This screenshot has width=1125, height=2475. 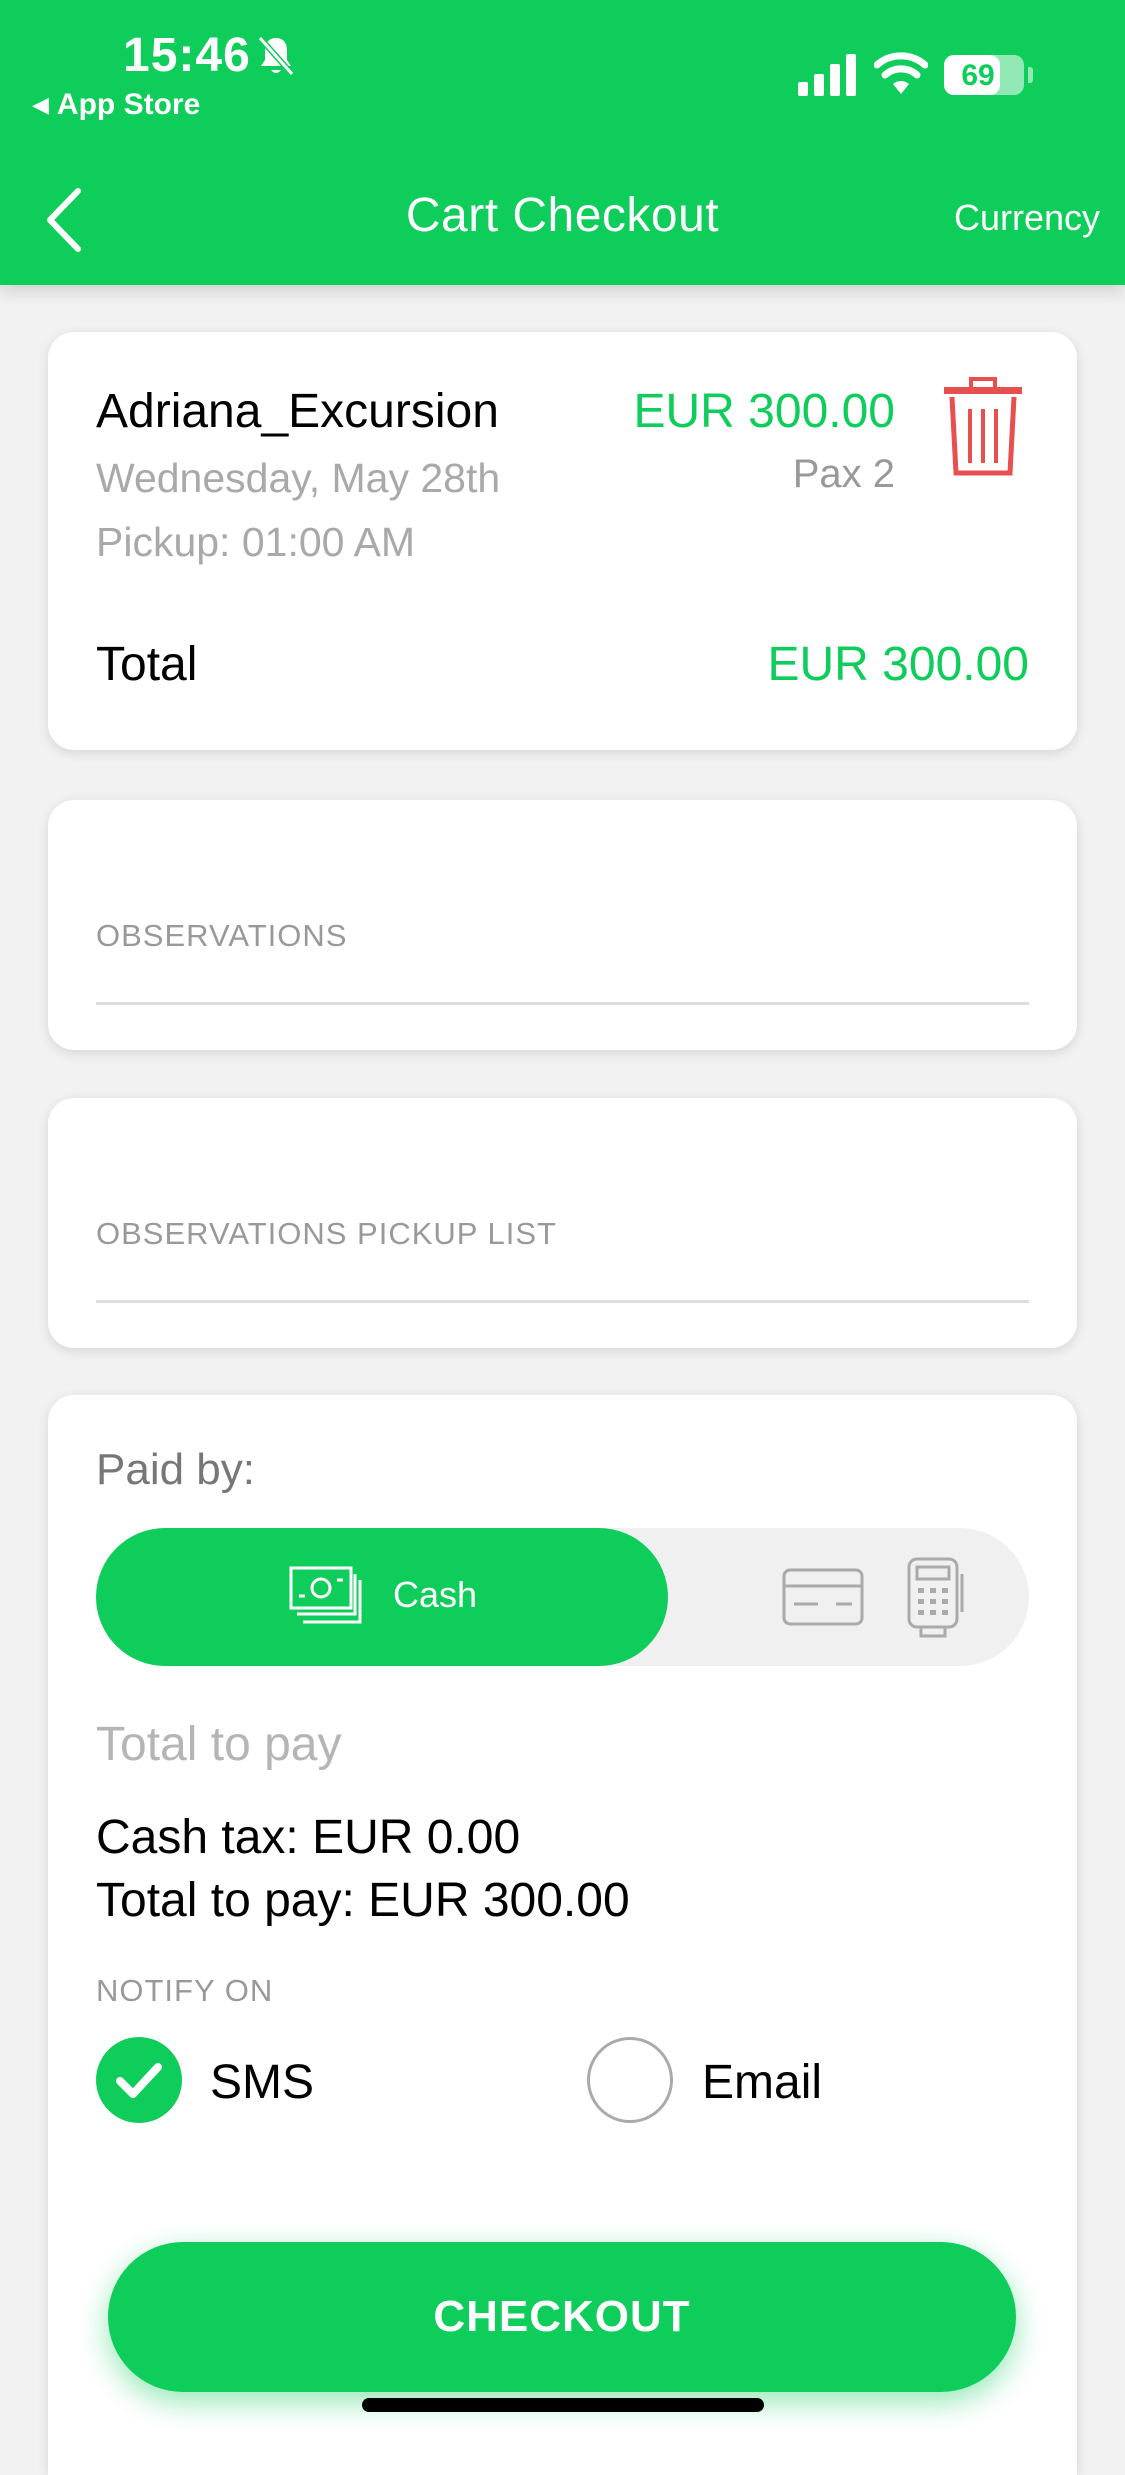 What do you see at coordinates (221, 936) in the screenshot?
I see `observations-field: OBSERVATIONS` at bounding box center [221, 936].